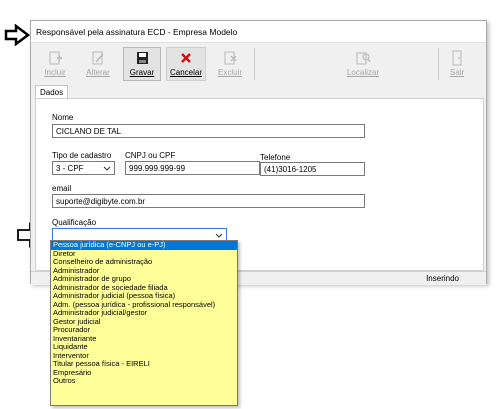 This screenshot has width=500, height=409. Describe the element at coordinates (275, 157) in the screenshot. I see `telefone-label: Telefone` at that location.